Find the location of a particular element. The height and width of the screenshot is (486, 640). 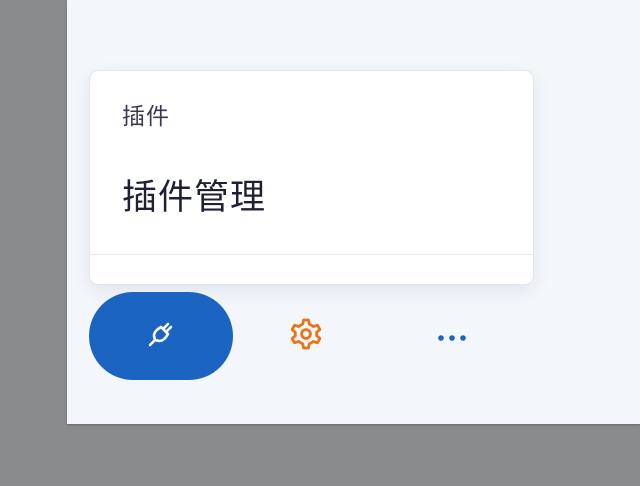

plugin-button is located at coordinates (161, 336).